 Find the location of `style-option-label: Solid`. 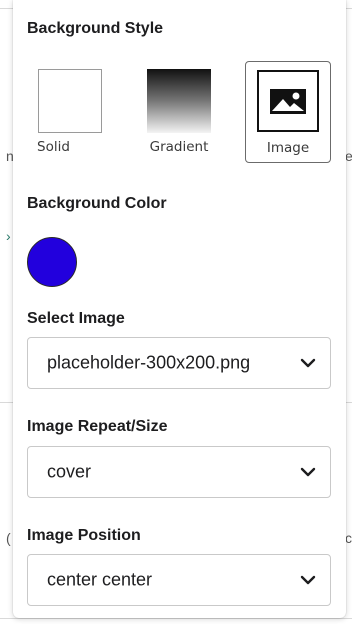

style-option-label: Solid is located at coordinates (53, 147).